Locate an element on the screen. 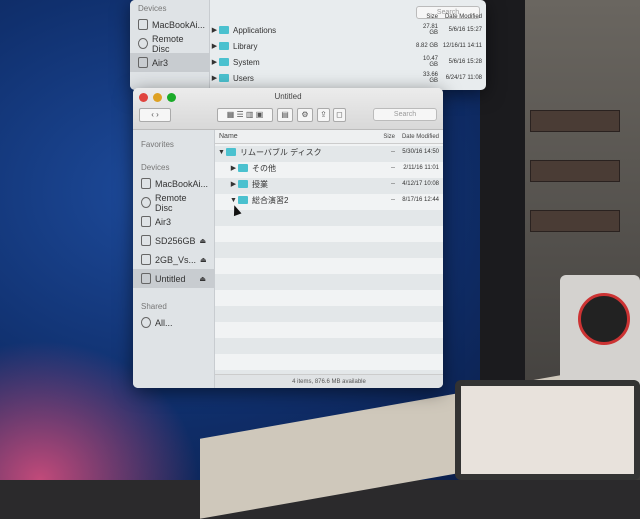 The image size is (640, 519). gear-icon: ⚙ is located at coordinates (305, 115).